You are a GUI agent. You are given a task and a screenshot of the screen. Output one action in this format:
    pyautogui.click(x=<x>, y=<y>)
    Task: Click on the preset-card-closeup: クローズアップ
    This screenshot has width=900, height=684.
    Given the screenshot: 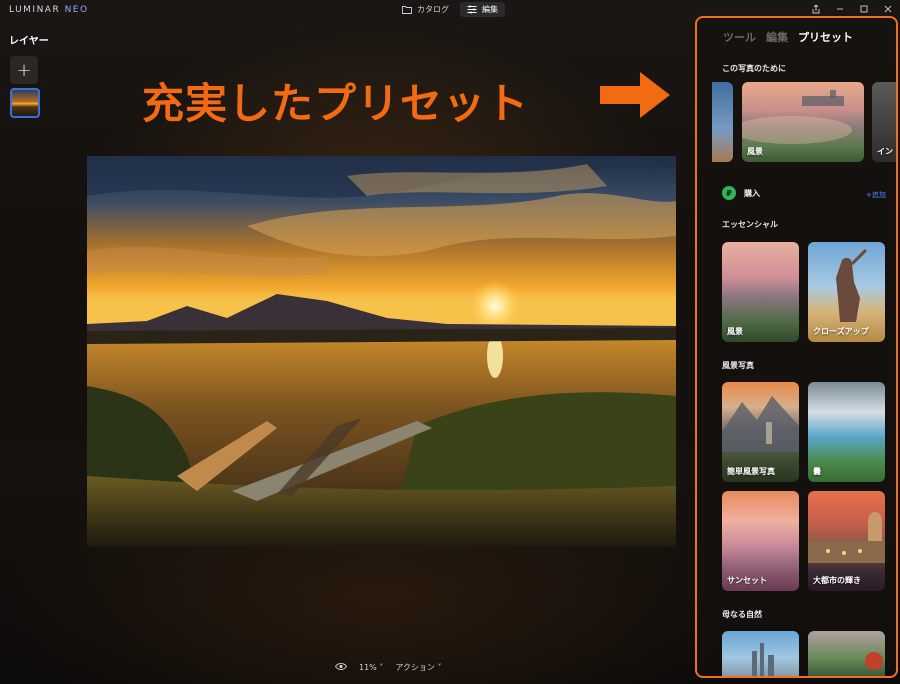 What is the action you would take?
    pyautogui.click(x=846, y=292)
    